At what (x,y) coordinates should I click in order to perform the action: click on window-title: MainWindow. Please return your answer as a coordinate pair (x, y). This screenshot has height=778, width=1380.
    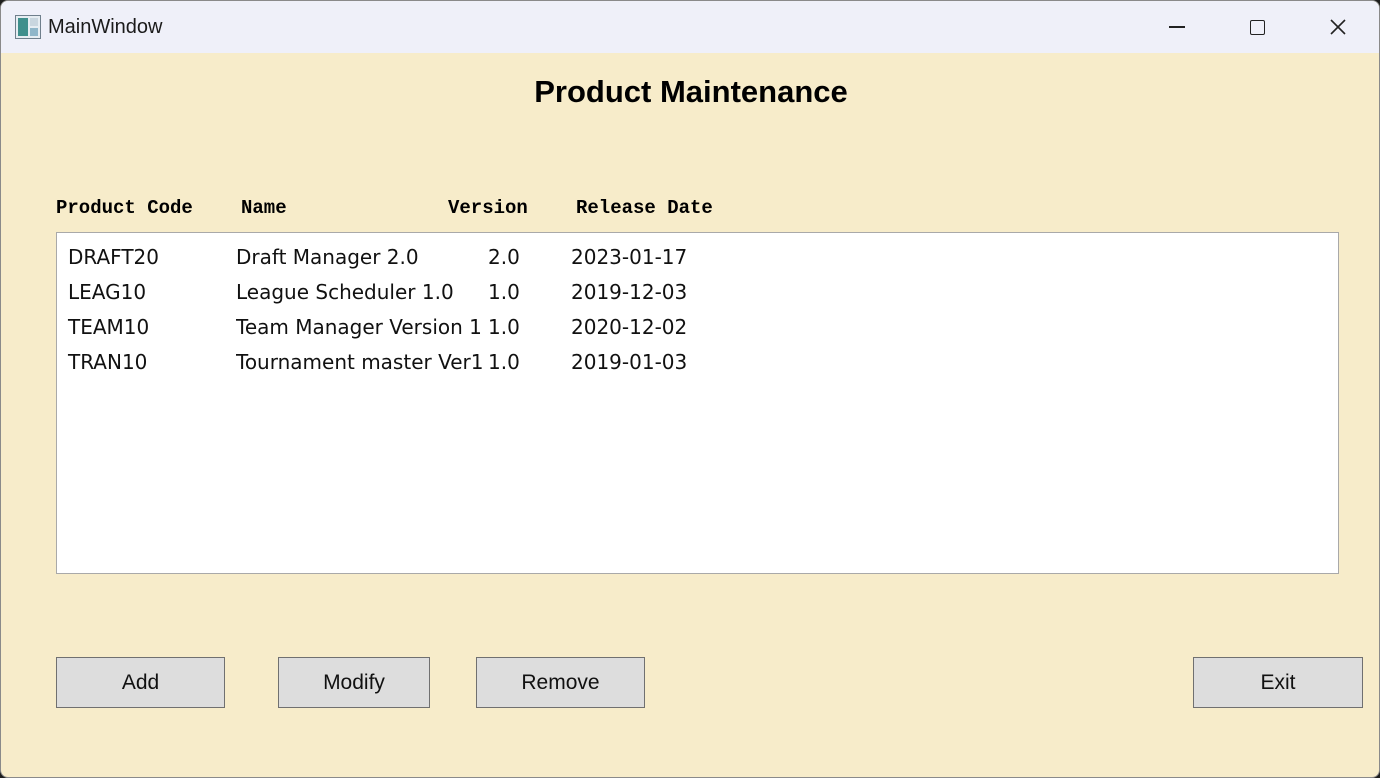
    Looking at the image, I should click on (105, 27).